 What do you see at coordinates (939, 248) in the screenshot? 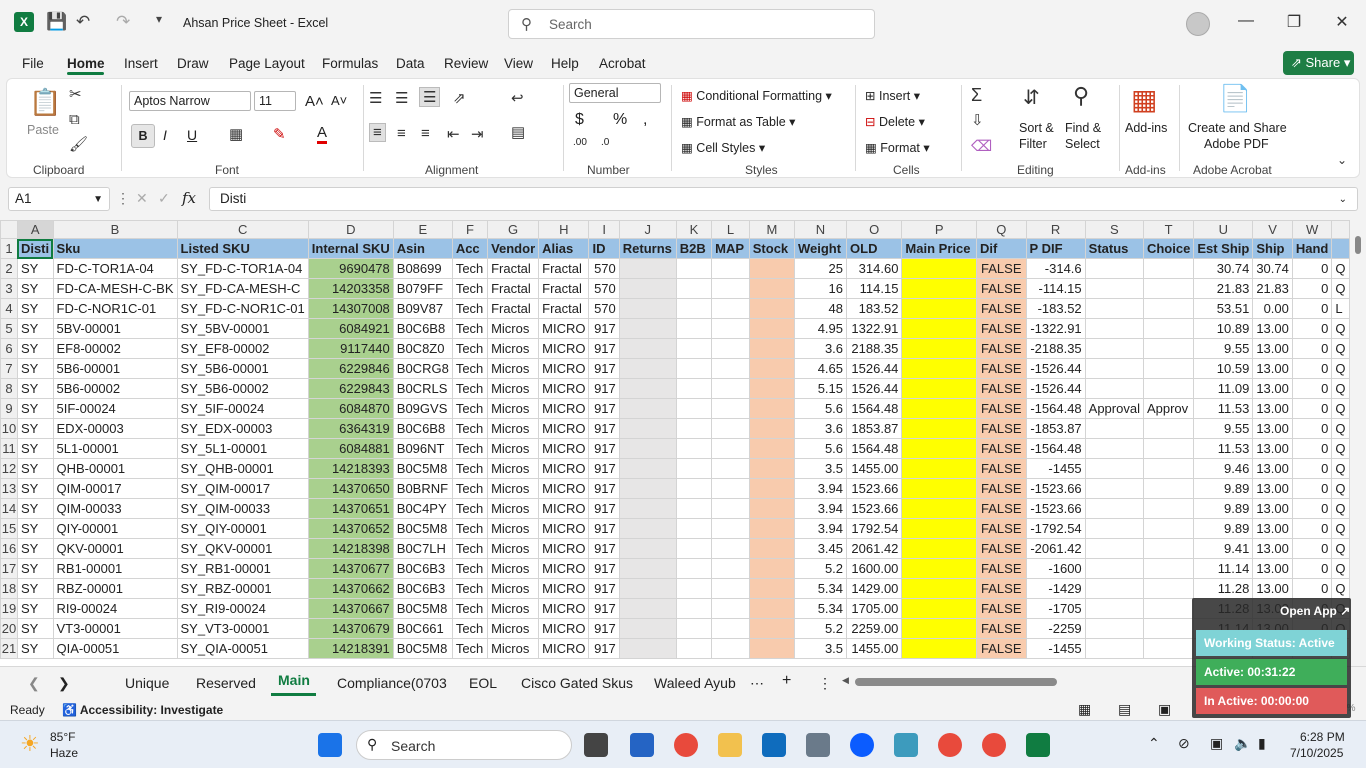
I see `header-cell: Main Price` at bounding box center [939, 248].